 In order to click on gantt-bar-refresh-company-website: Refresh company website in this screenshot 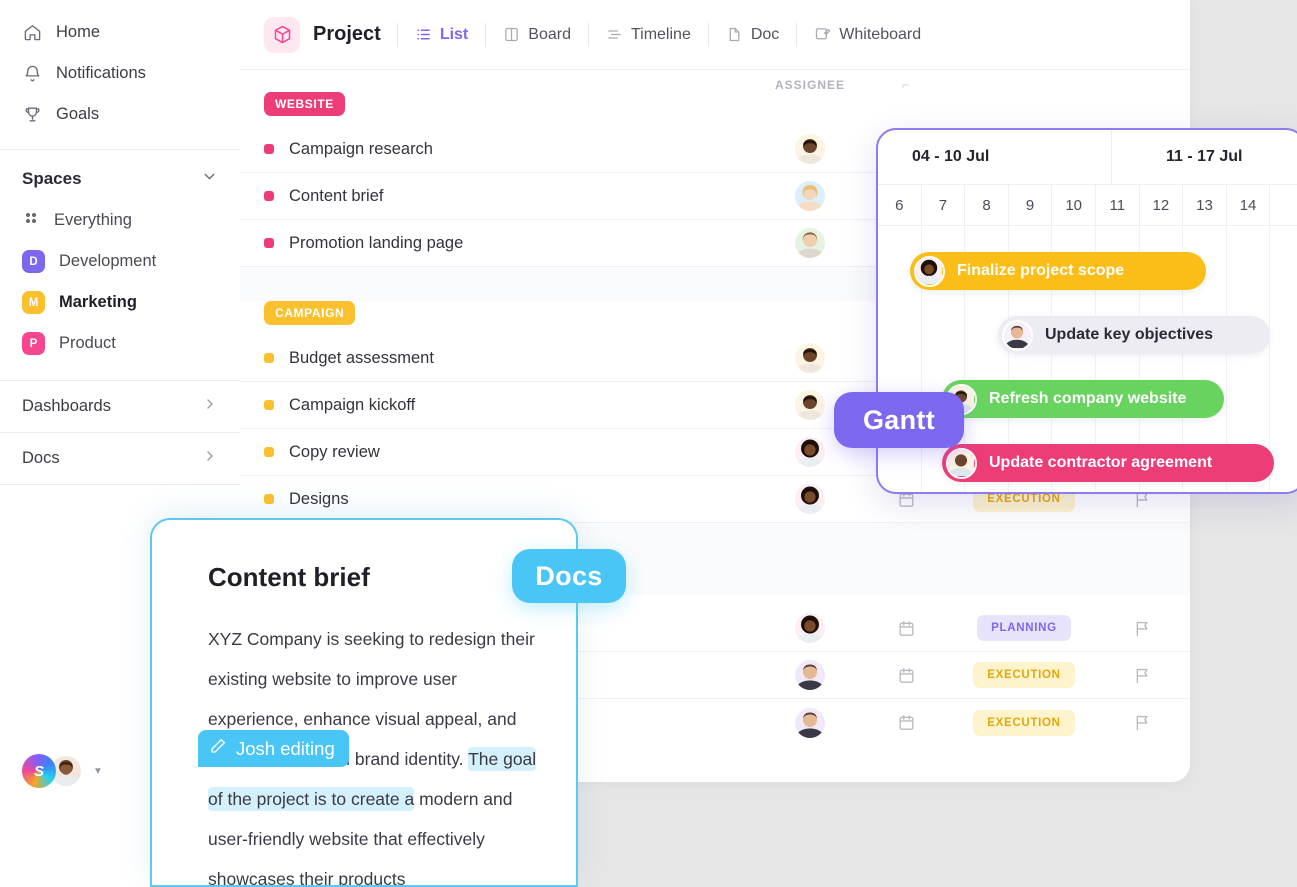, I will do `click(1083, 399)`.